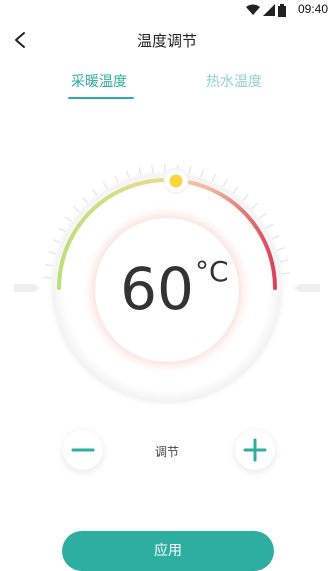 The width and height of the screenshot is (334, 571). I want to click on page-title: 温度调节, so click(166, 41).